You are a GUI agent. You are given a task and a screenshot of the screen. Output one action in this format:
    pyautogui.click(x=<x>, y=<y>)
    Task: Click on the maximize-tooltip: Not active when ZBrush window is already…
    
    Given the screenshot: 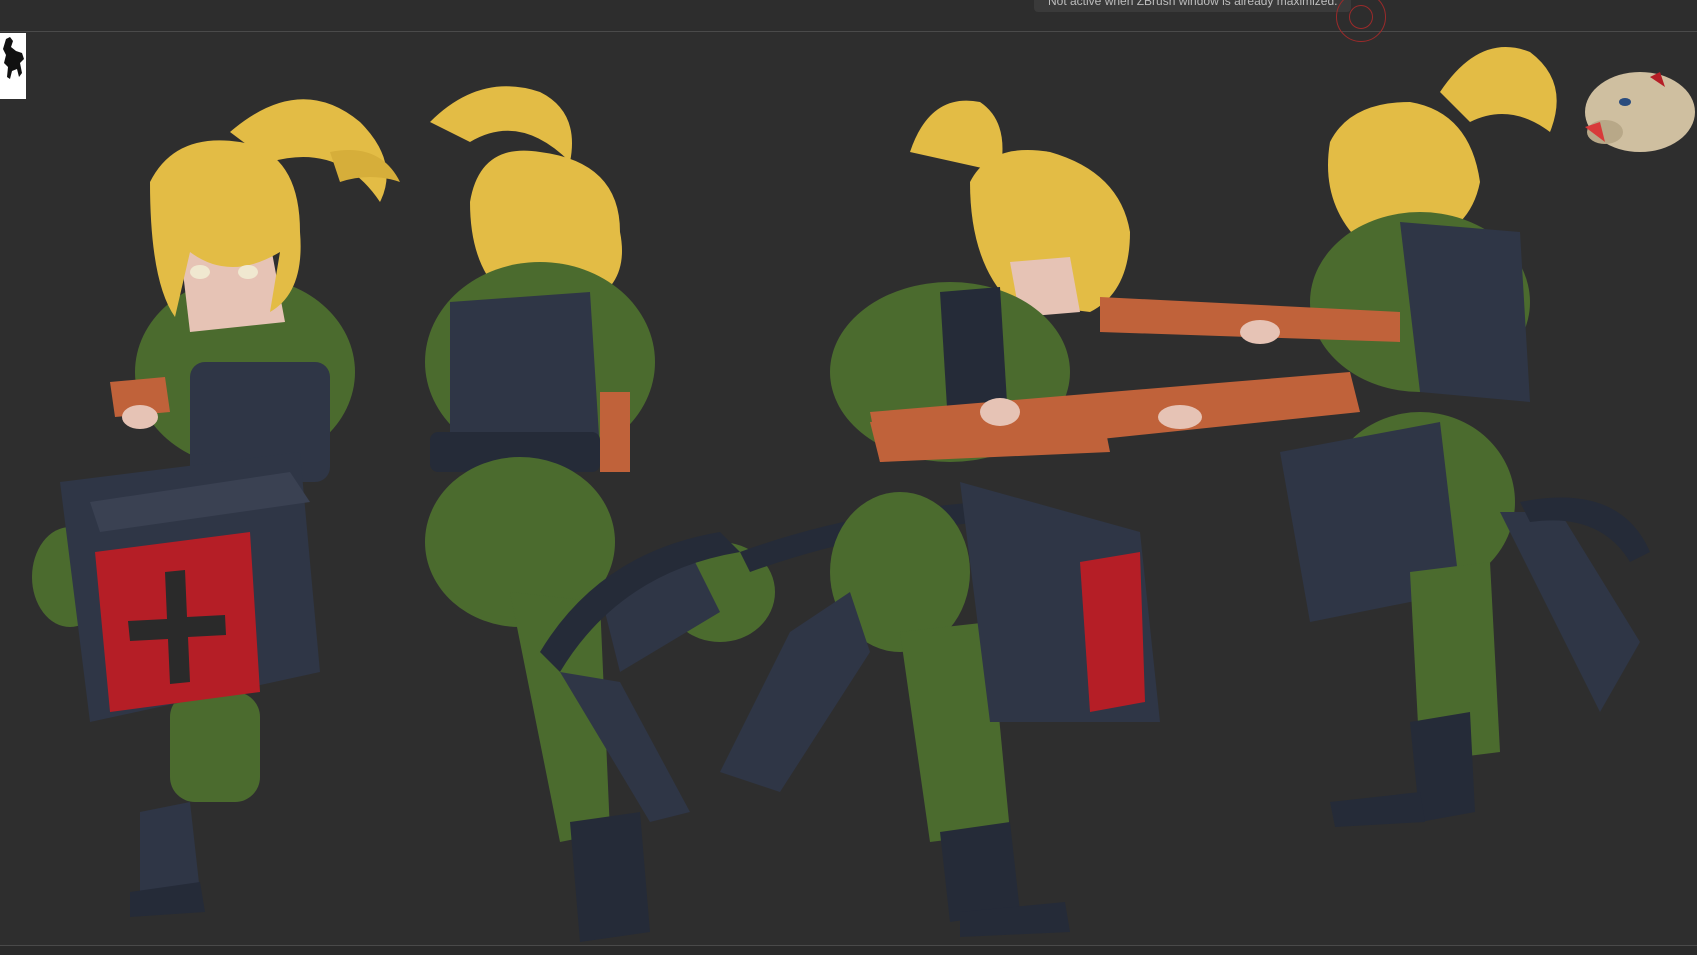 What is the action you would take?
    pyautogui.click(x=1193, y=6)
    